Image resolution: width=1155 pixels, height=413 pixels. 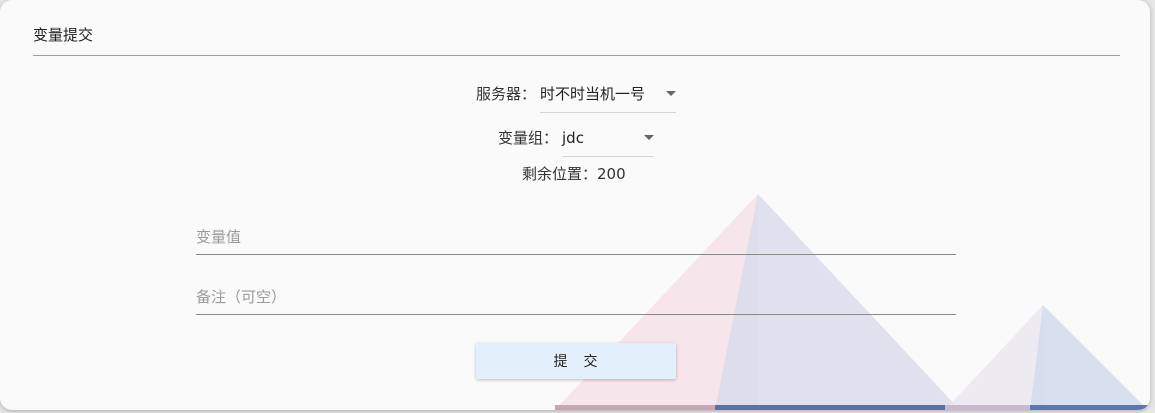 What do you see at coordinates (576, 55) in the screenshot?
I see `title-divider` at bounding box center [576, 55].